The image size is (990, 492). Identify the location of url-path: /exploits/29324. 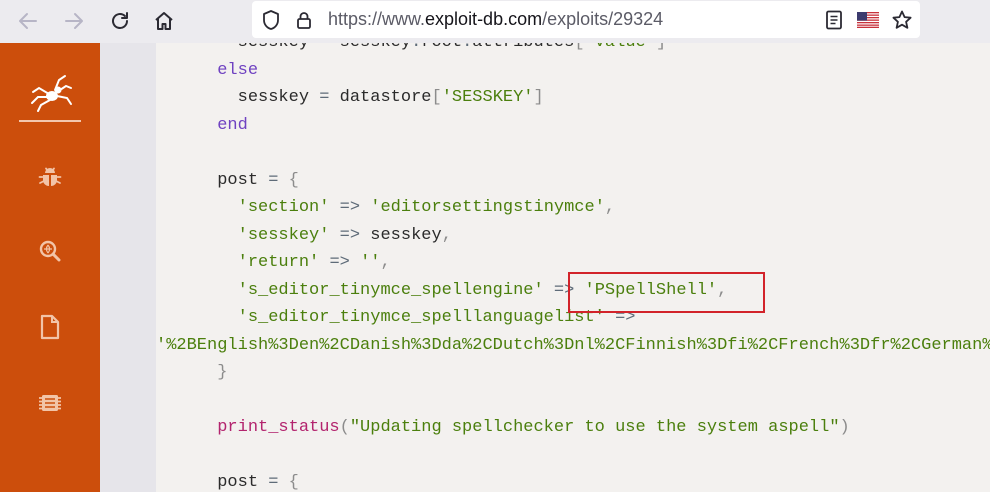
(603, 19).